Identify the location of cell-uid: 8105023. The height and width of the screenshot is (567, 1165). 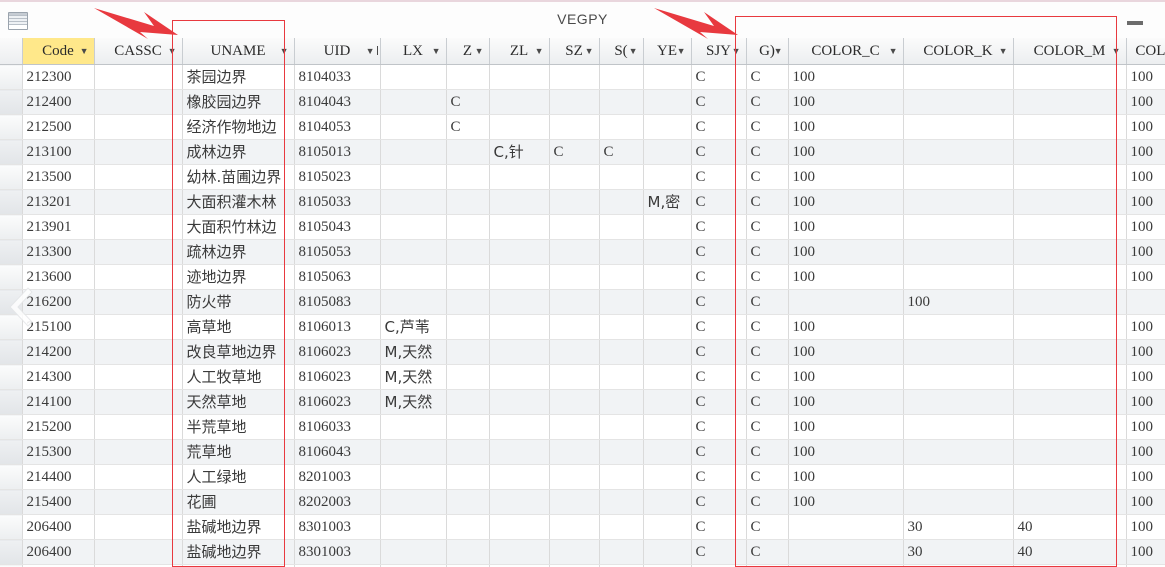
(337, 177).